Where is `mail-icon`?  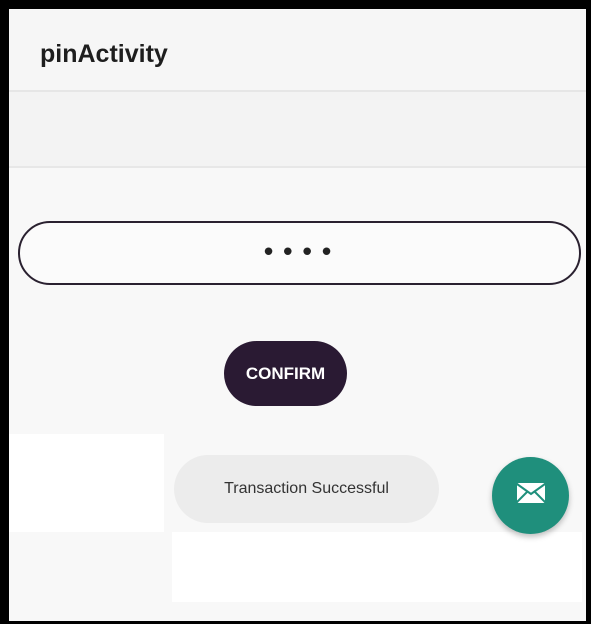
mail-icon is located at coordinates (530, 495).